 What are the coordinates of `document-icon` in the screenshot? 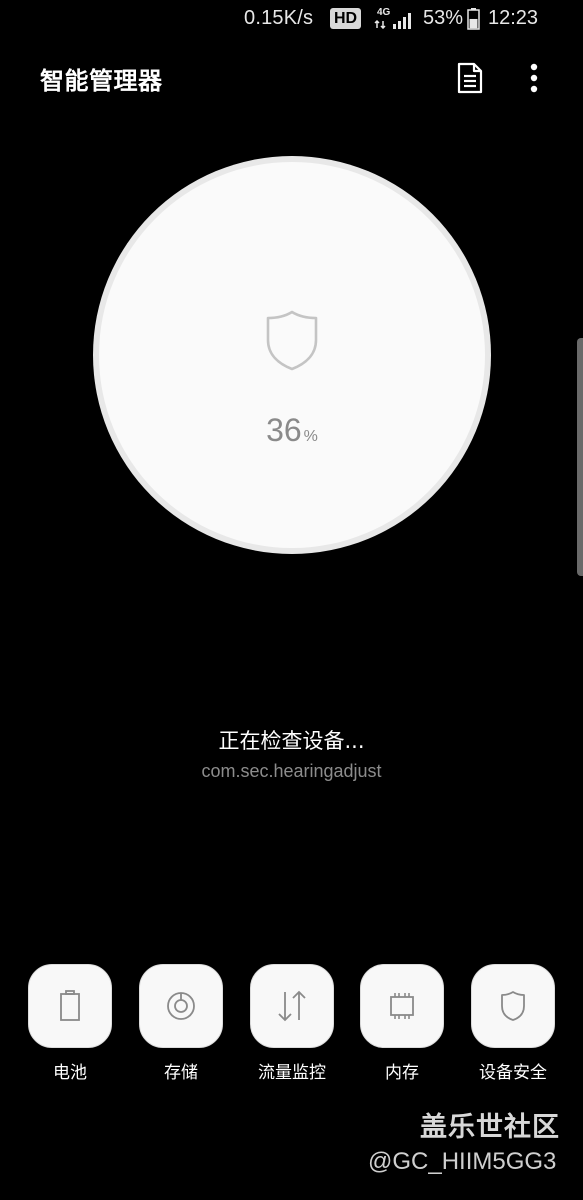 It's located at (470, 78).